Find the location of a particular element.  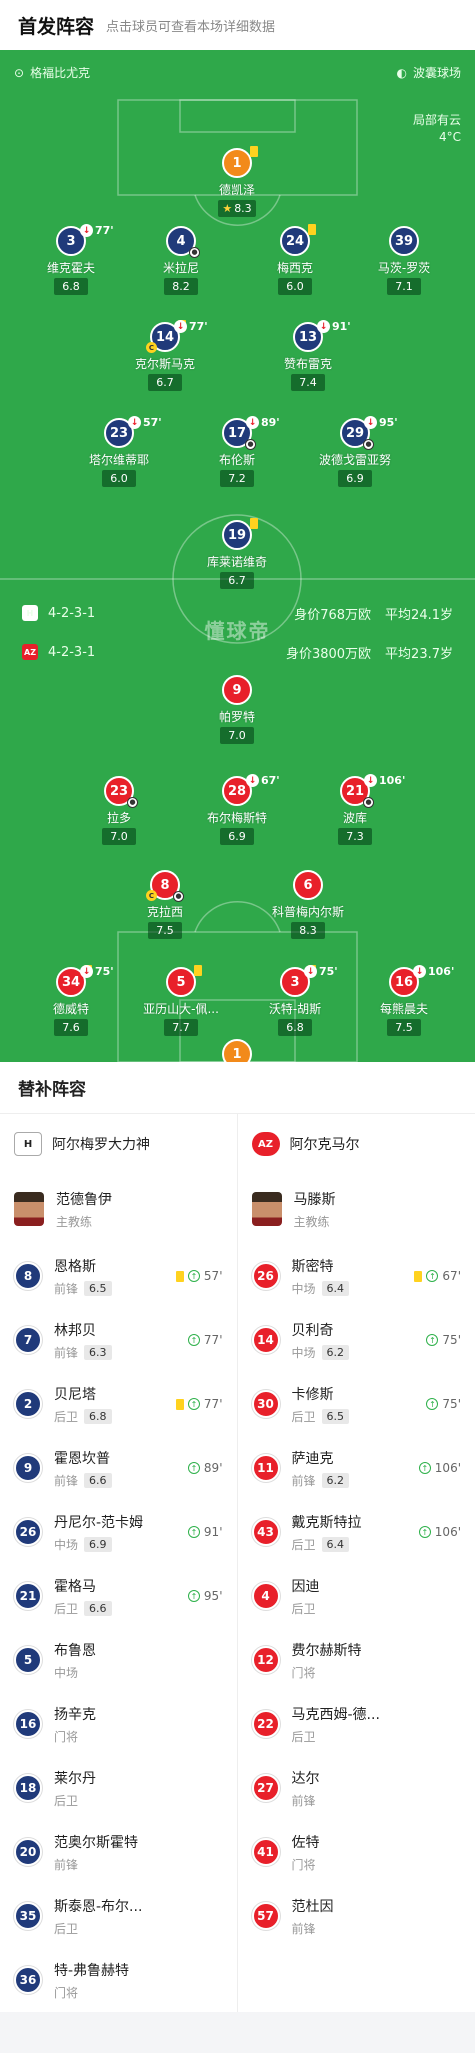

sub-player-row: 14 贝利奇 中场 6.2 ↑ 75' is located at coordinates (356, 1340).